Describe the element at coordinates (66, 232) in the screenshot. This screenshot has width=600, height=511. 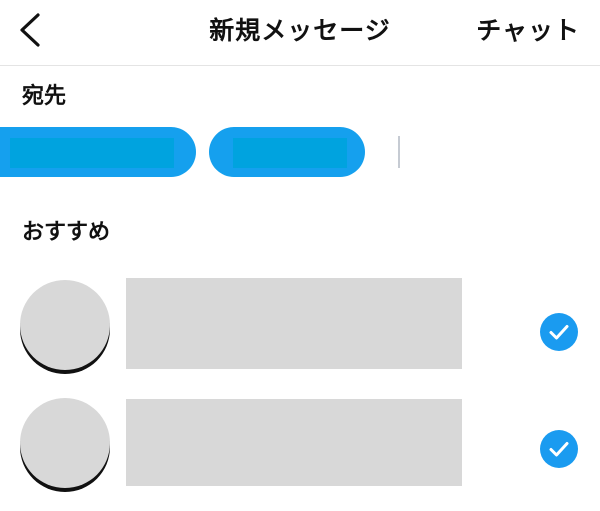
I see `suggestions-label: おすすめ` at that location.